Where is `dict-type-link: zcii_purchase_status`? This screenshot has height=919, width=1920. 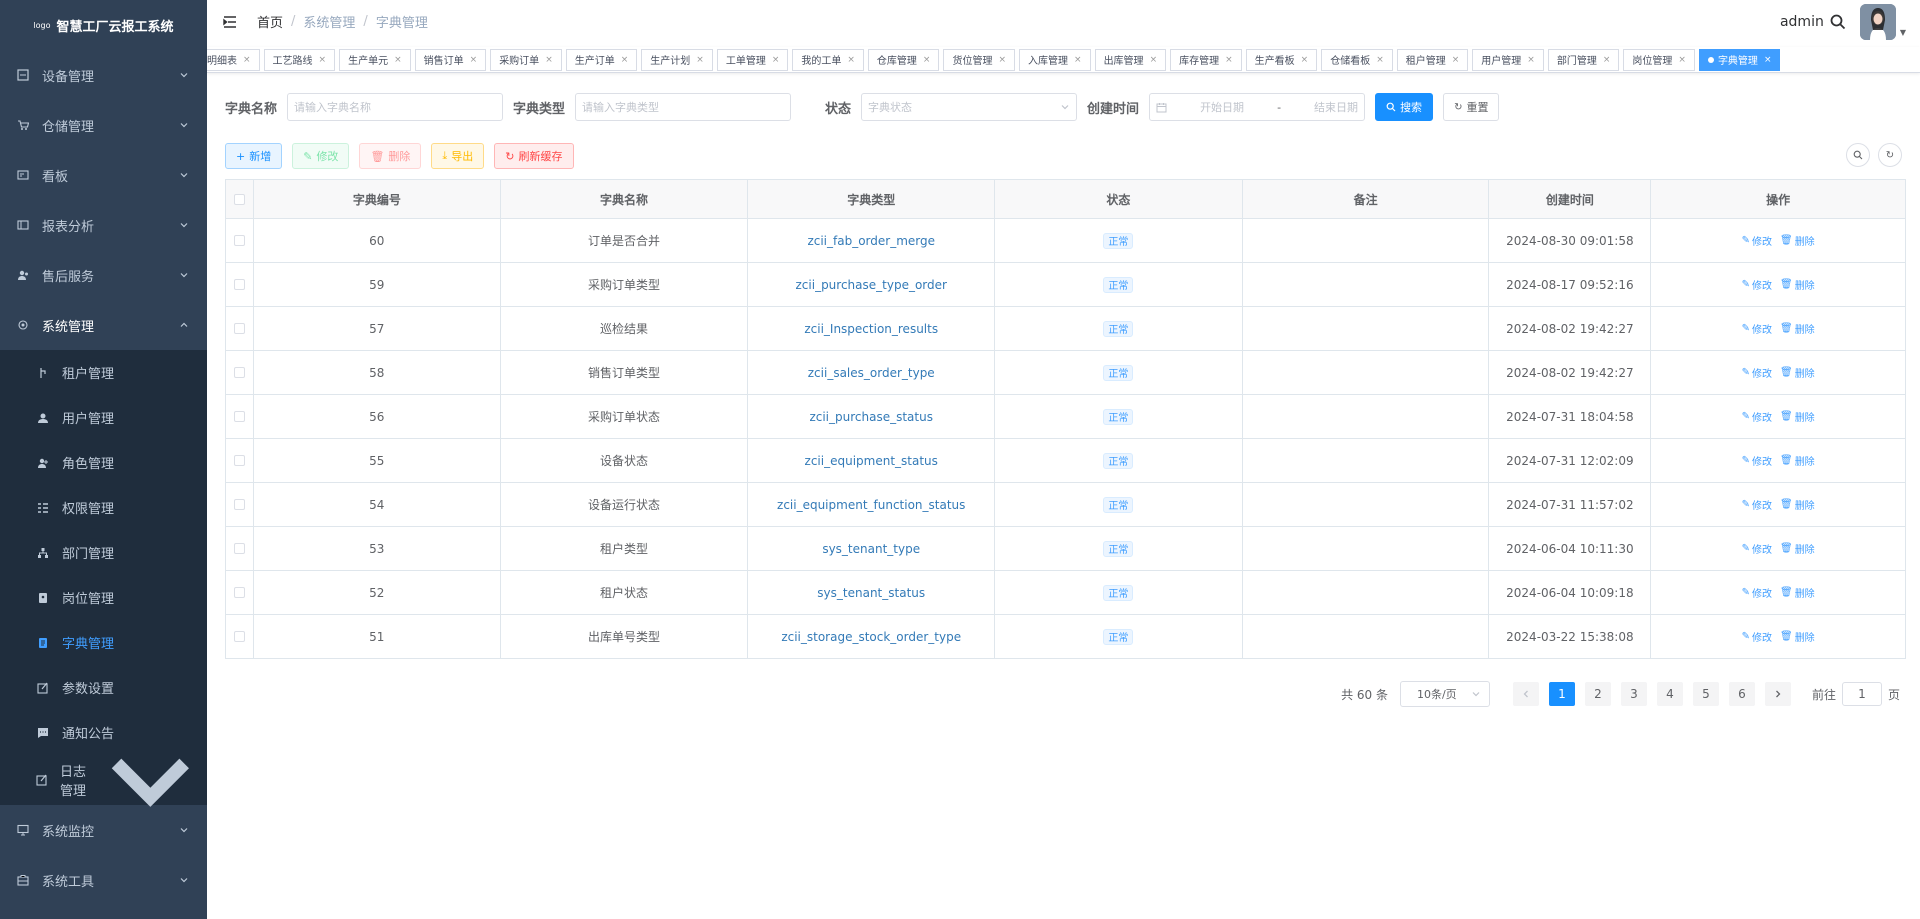
dict-type-link: zcii_purchase_status is located at coordinates (871, 417).